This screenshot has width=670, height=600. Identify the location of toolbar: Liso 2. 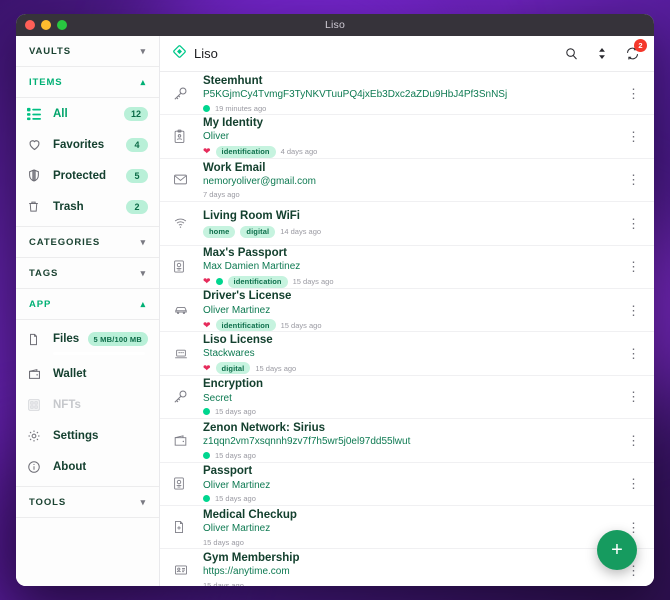
(407, 54).